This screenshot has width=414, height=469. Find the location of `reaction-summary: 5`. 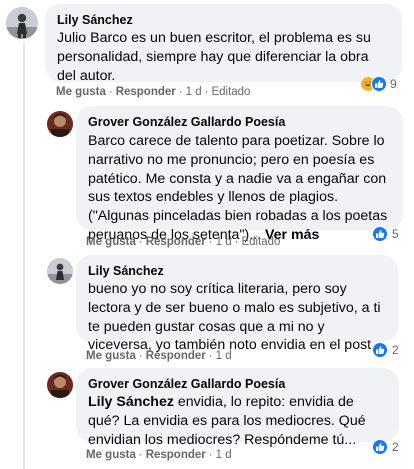

reaction-summary: 5 is located at coordinates (385, 234).